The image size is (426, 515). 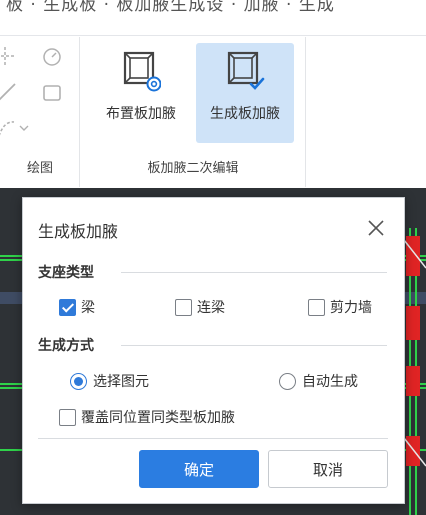 What do you see at coordinates (170, 7) in the screenshot?
I see `top-strip-text: 板 · 生成板 · 板加腋生成设 · 加腋 · 生成` at bounding box center [170, 7].